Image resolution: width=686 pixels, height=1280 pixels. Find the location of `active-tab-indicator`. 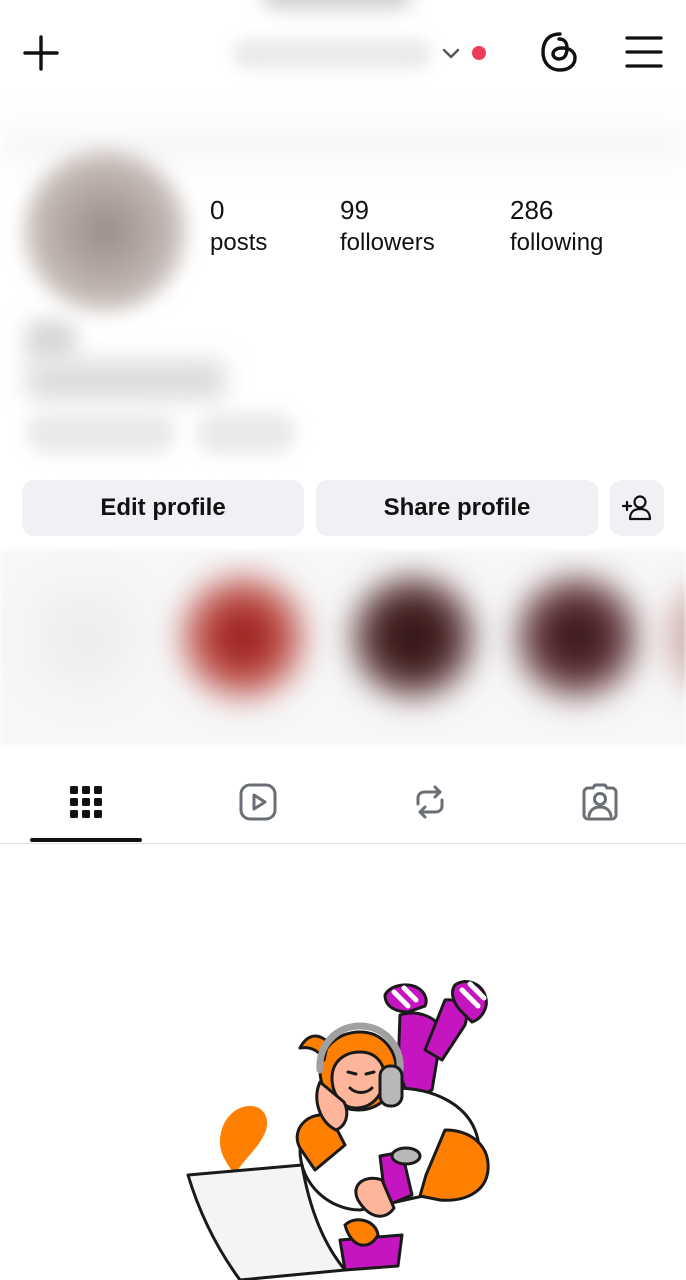

active-tab-indicator is located at coordinates (86, 840).